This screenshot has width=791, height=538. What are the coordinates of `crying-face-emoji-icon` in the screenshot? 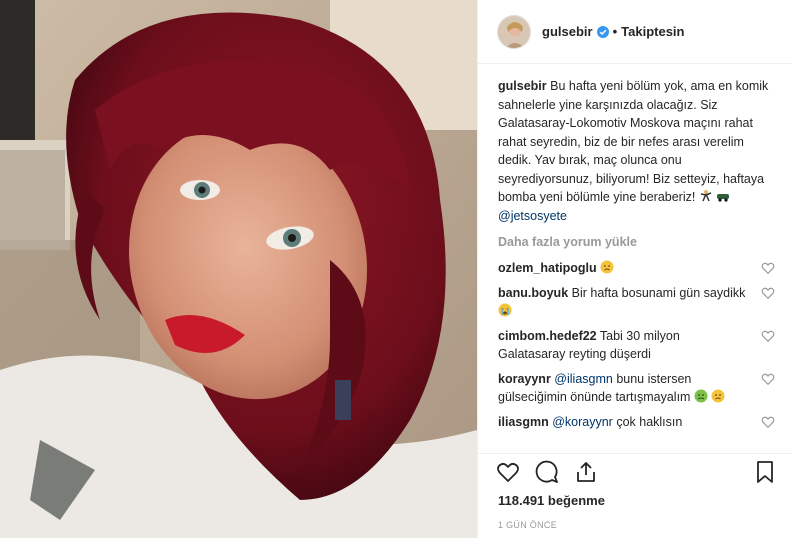 It's located at (505, 310).